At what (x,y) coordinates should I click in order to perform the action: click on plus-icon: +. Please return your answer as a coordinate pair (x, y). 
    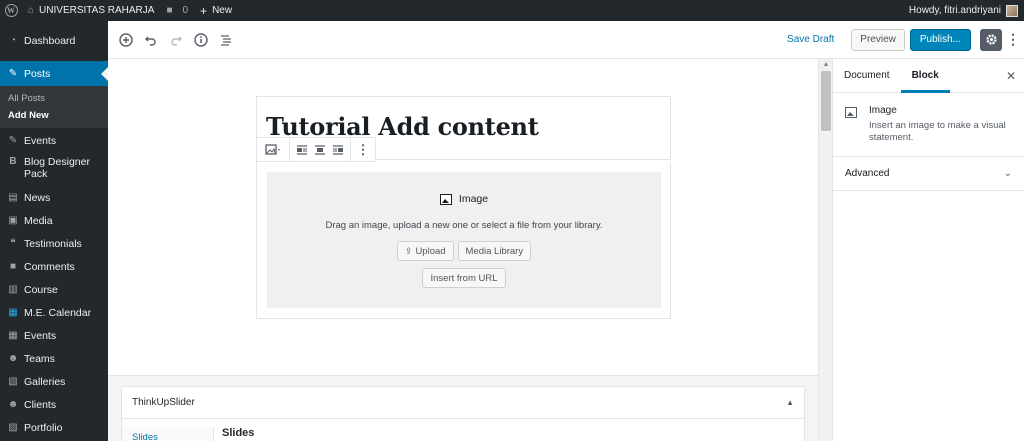
    Looking at the image, I should click on (204, 10).